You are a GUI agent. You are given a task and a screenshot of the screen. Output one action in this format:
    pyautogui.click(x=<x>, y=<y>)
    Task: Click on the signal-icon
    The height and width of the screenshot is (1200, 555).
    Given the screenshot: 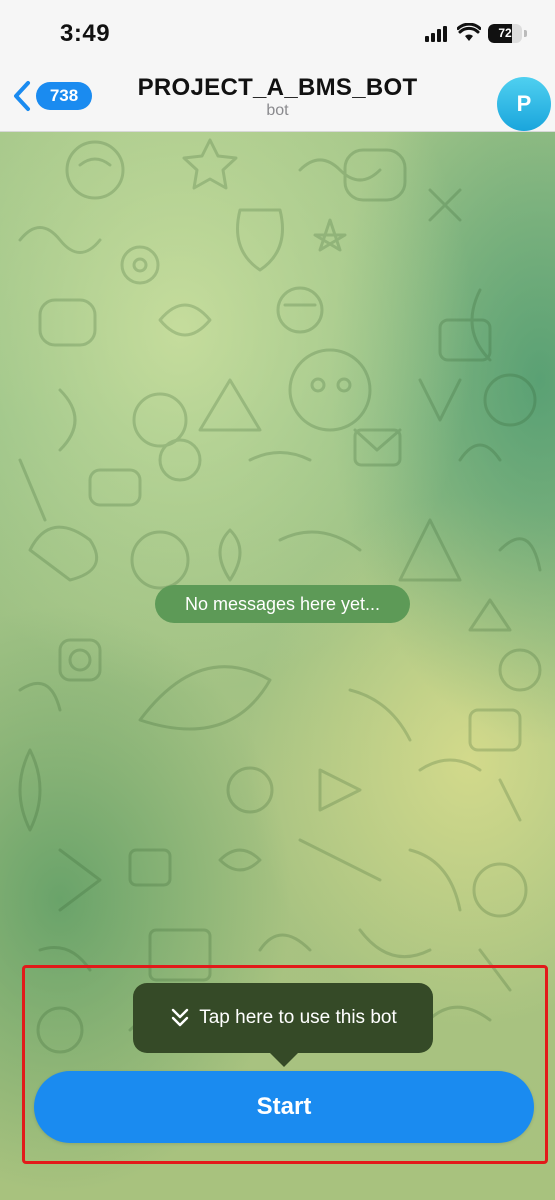 What is the action you would take?
    pyautogui.click(x=436, y=34)
    